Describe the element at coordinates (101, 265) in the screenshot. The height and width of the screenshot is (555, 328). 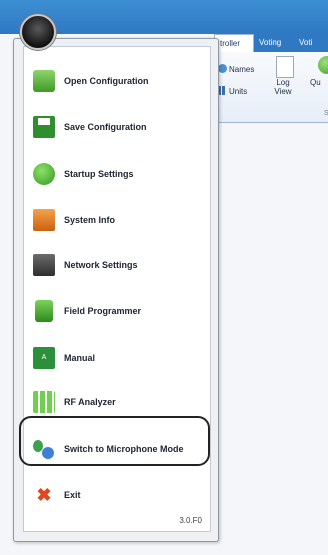
I see `menu-item-label: Network Settings` at that location.